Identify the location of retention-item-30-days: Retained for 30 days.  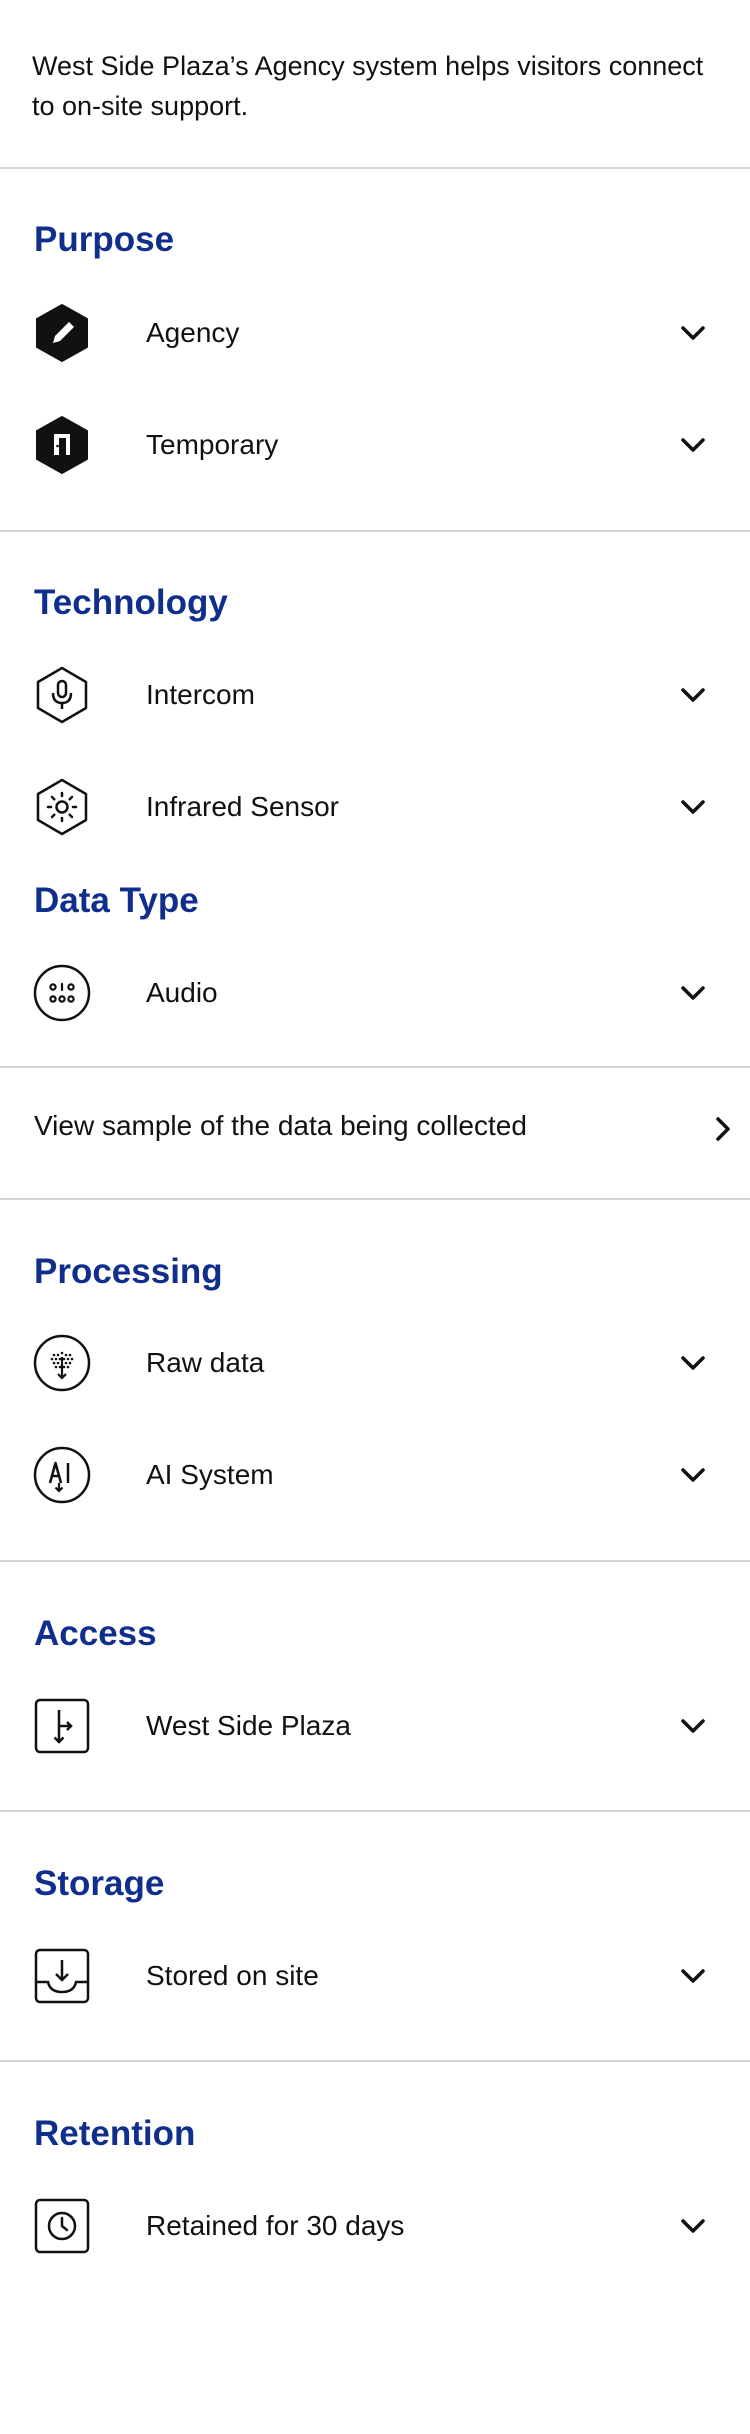
(375, 2226).